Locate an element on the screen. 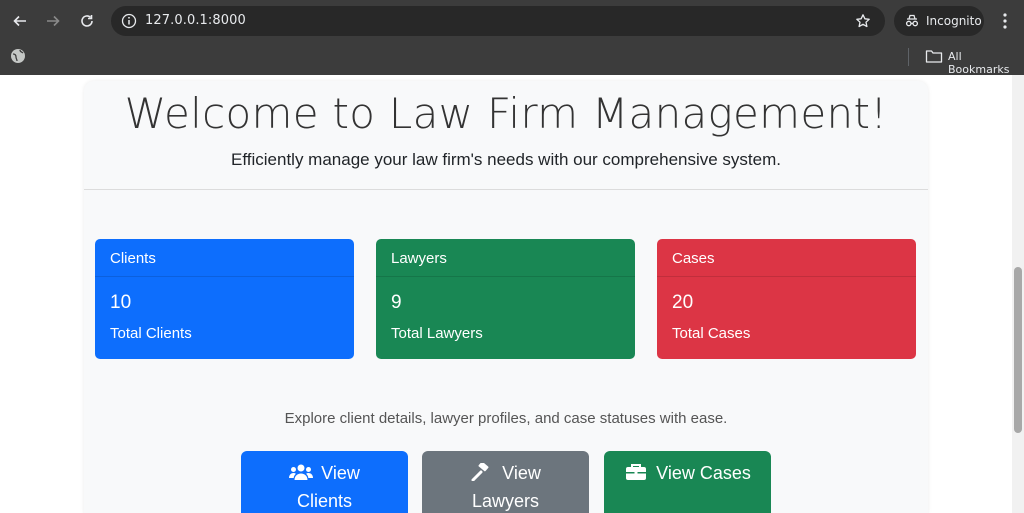 The width and height of the screenshot is (1024, 513). view-cases-button: View Cases is located at coordinates (687, 482).